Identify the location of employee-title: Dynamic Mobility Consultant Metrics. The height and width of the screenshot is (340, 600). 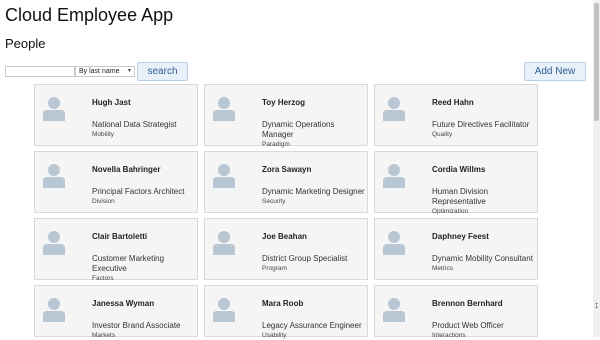
(485, 263).